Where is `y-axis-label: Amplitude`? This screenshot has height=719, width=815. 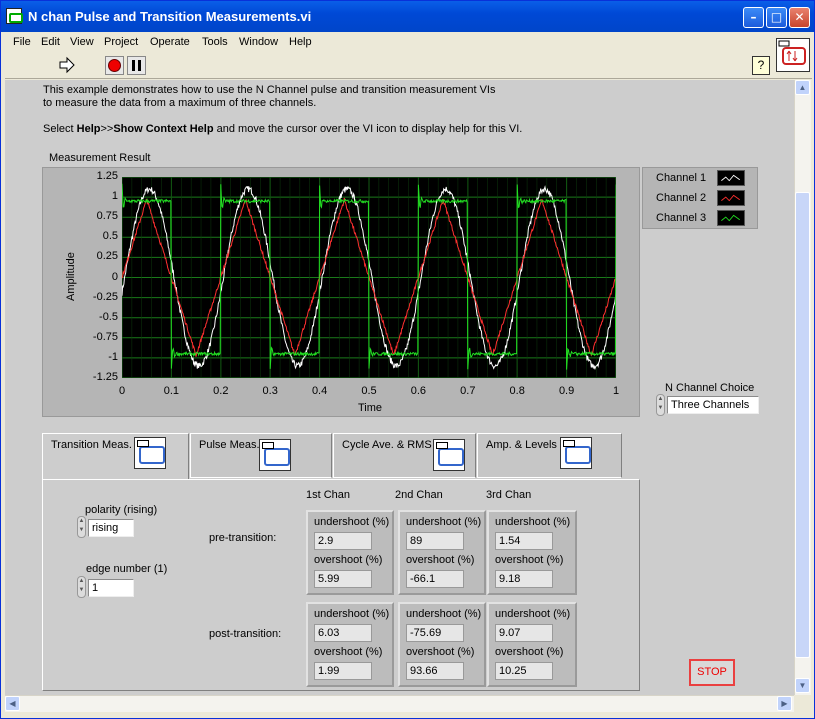
y-axis-label: Amplitude is located at coordinates (71, 276).